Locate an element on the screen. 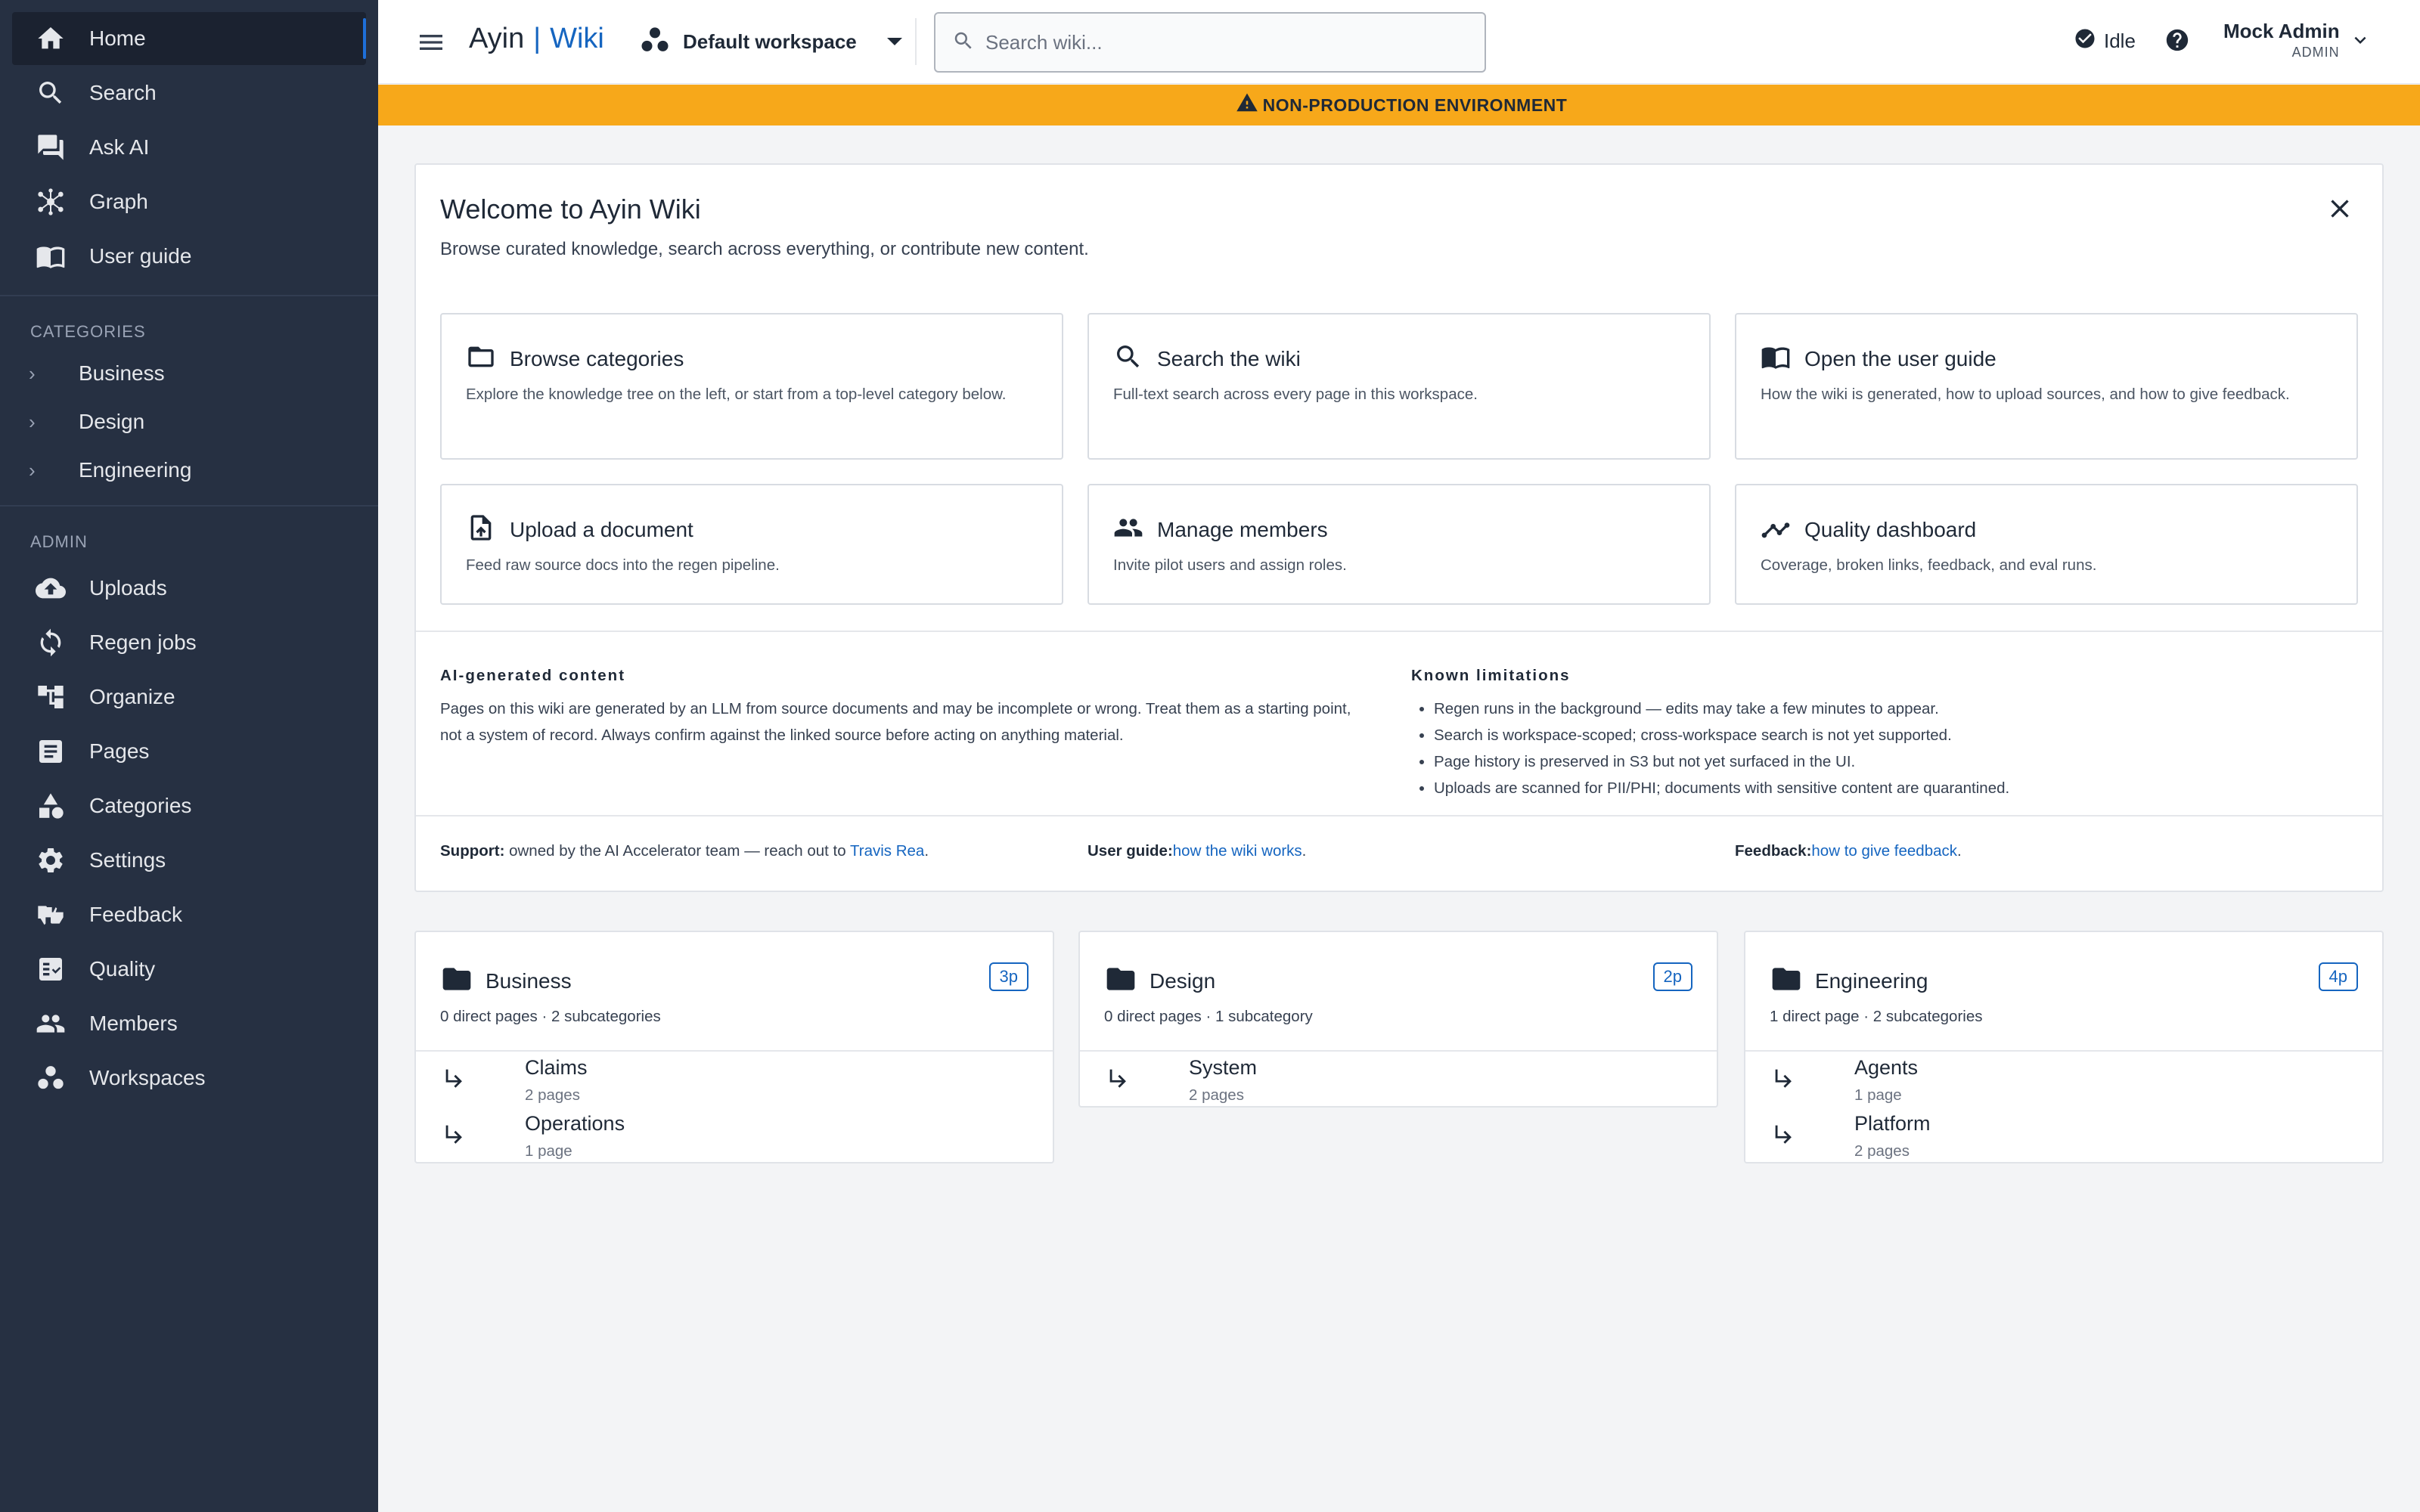  menu-icon is located at coordinates (431, 42).